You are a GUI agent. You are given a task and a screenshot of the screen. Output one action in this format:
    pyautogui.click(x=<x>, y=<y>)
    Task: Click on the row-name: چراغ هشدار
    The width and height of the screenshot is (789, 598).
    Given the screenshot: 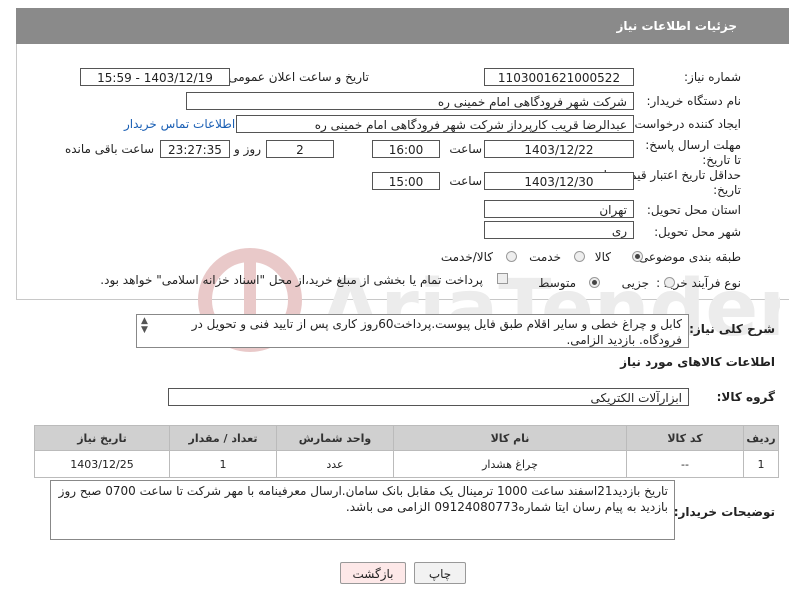 What is the action you would take?
    pyautogui.click(x=510, y=464)
    